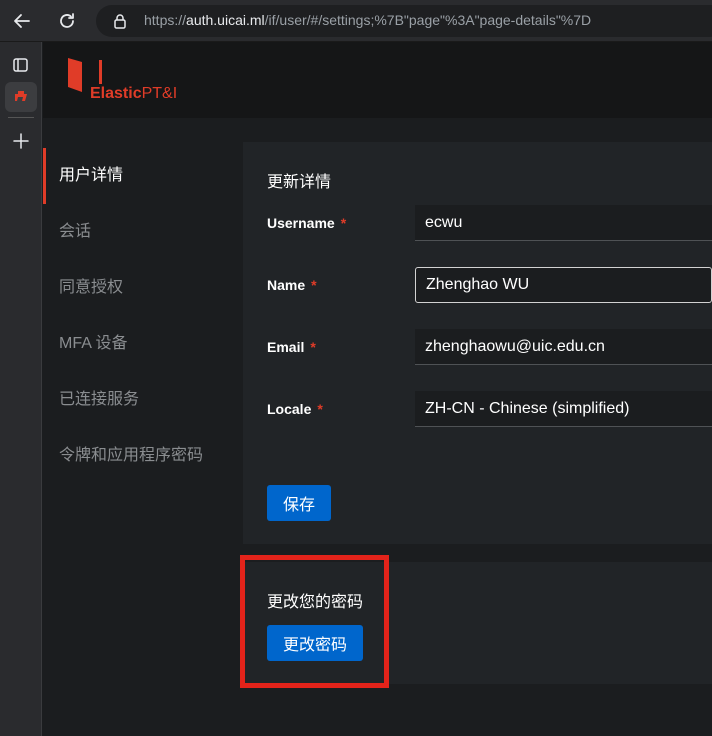 This screenshot has height=736, width=712. What do you see at coordinates (563, 347) in the screenshot?
I see `email-input` at bounding box center [563, 347].